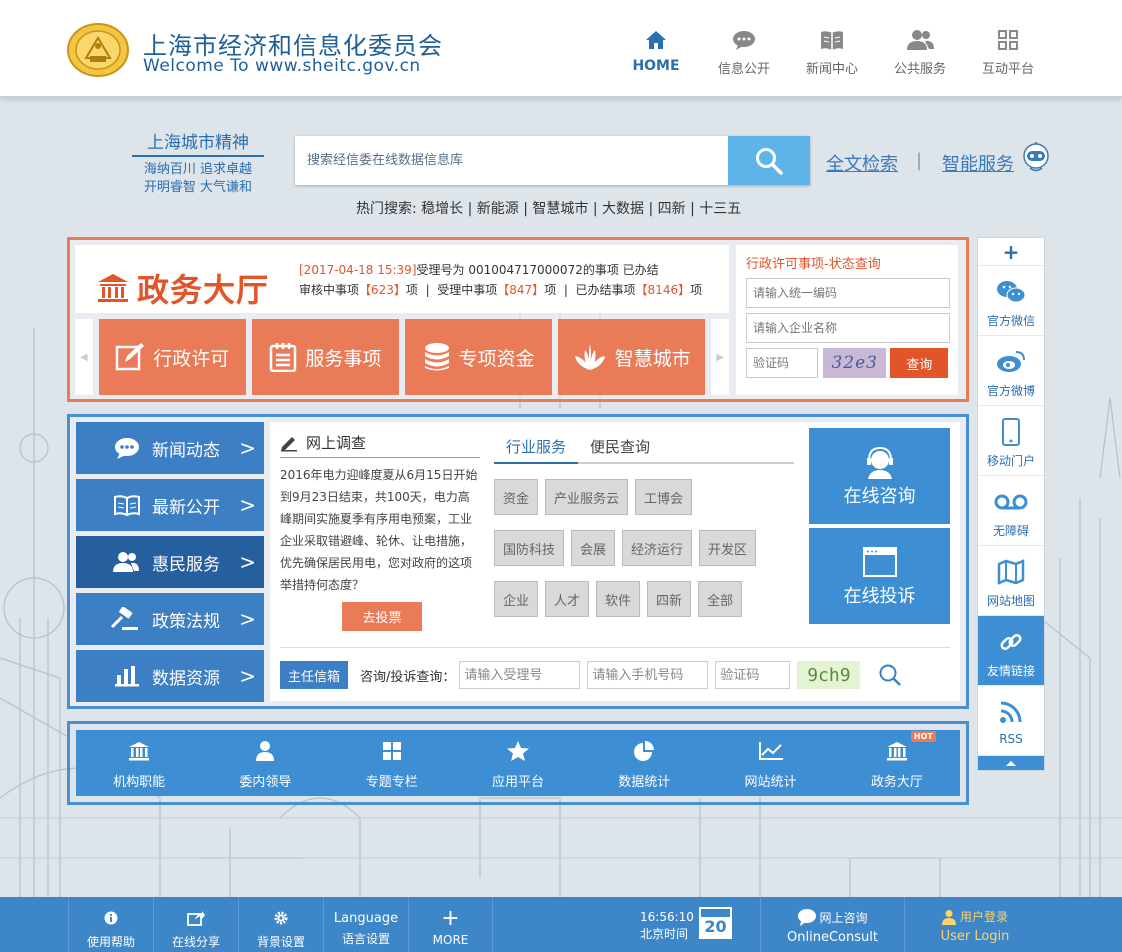 Image resolution: width=1122 pixels, height=952 pixels. I want to click on footer-label: 在线分享, so click(195, 942).